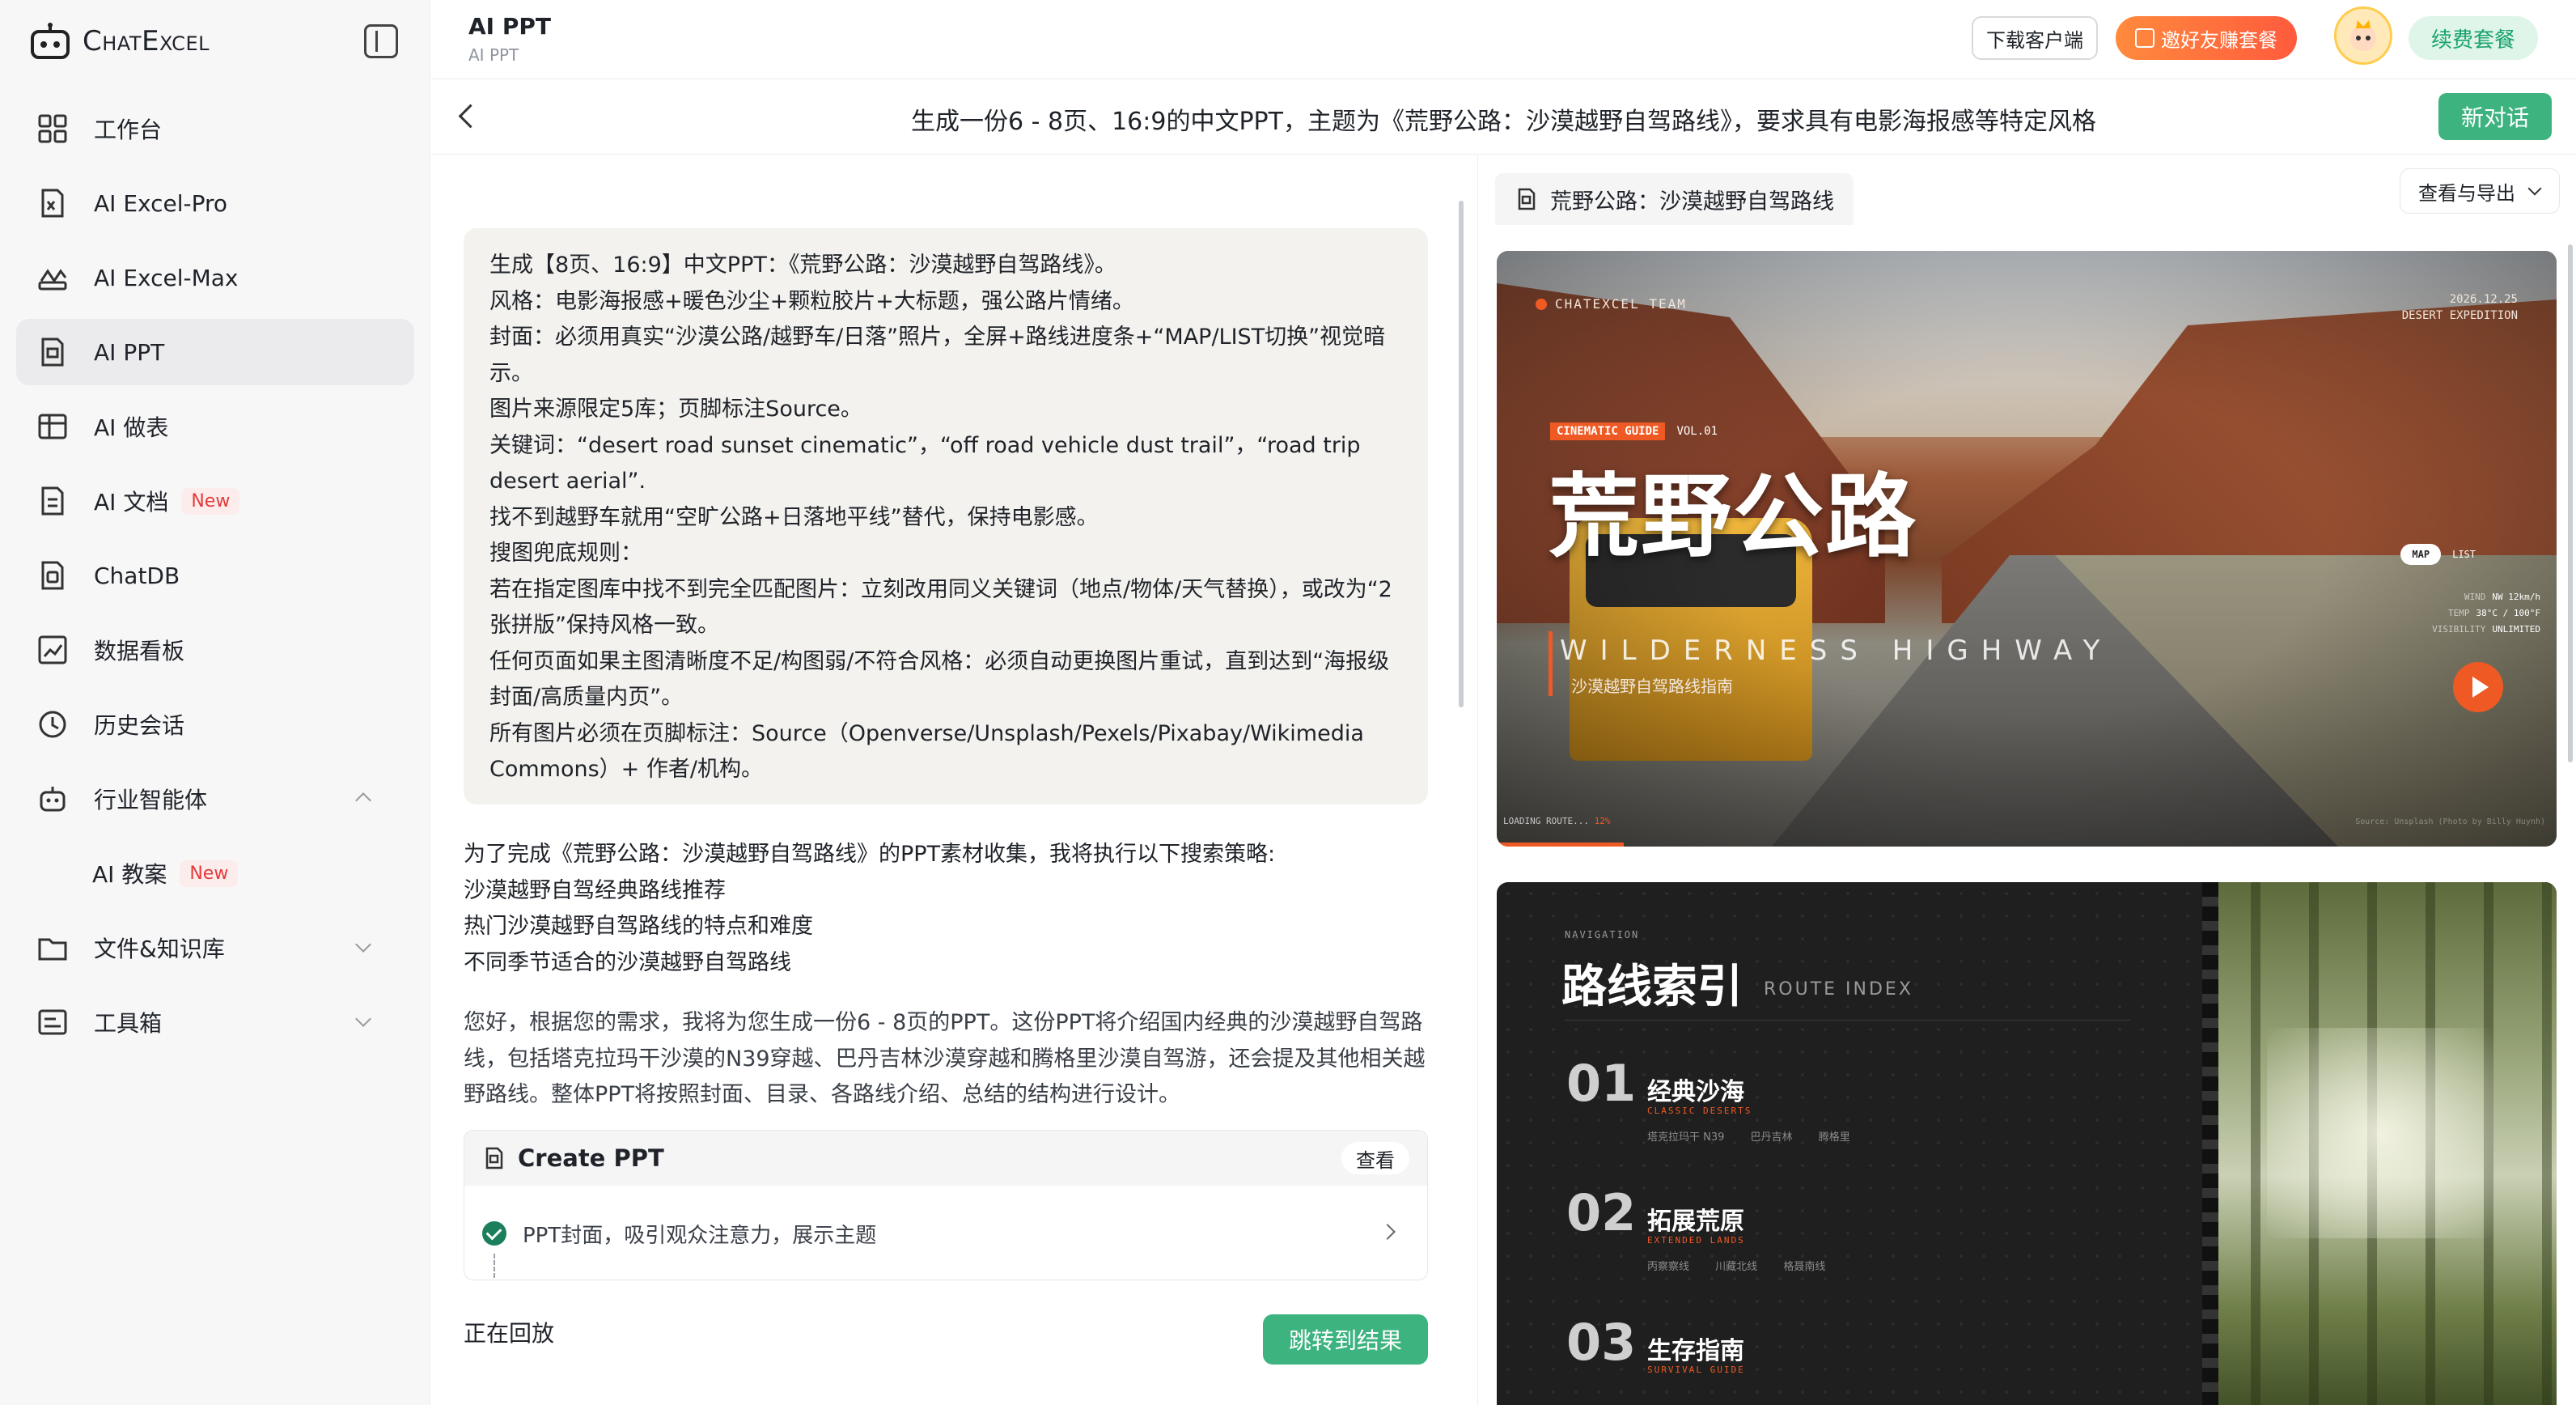 This screenshot has height=1405, width=2576. I want to click on sidebar-item-label: 工作台, so click(128, 130).